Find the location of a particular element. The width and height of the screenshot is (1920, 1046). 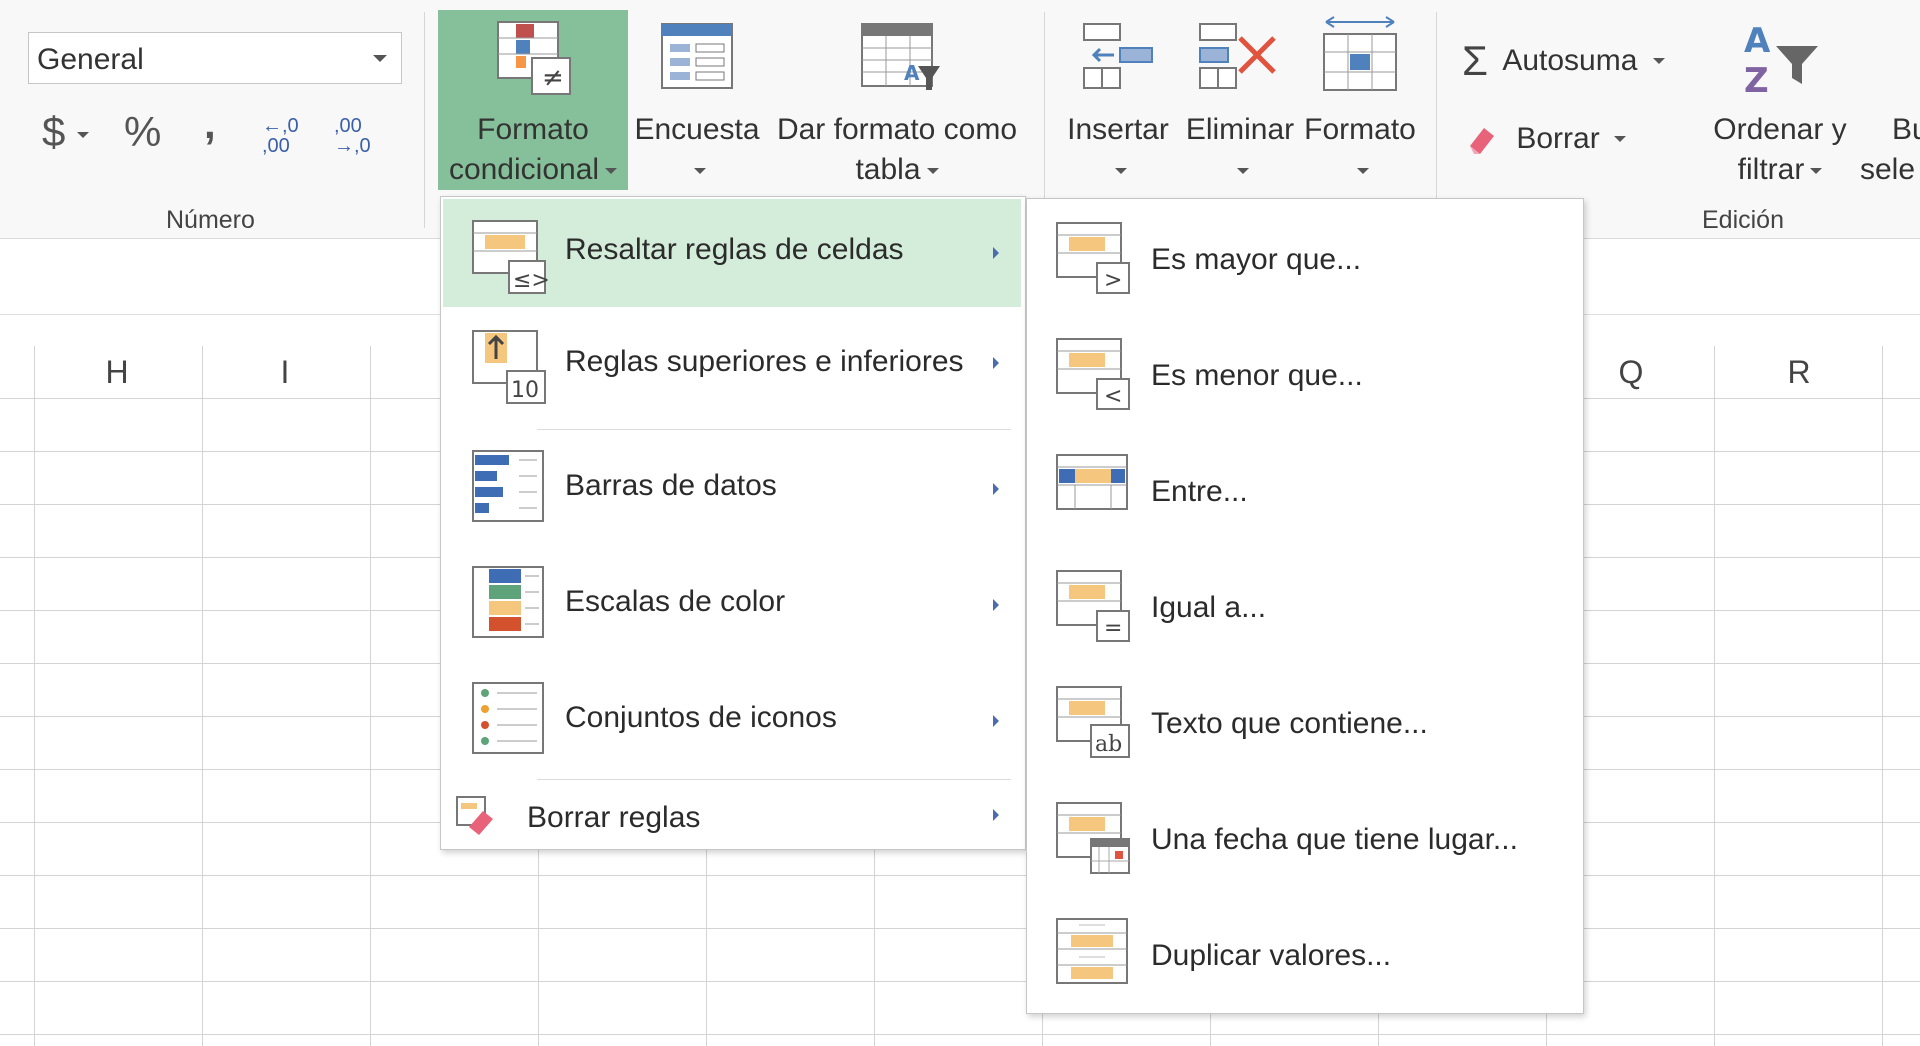

cond-format-icon: ≠ is located at coordinates (534, 58).